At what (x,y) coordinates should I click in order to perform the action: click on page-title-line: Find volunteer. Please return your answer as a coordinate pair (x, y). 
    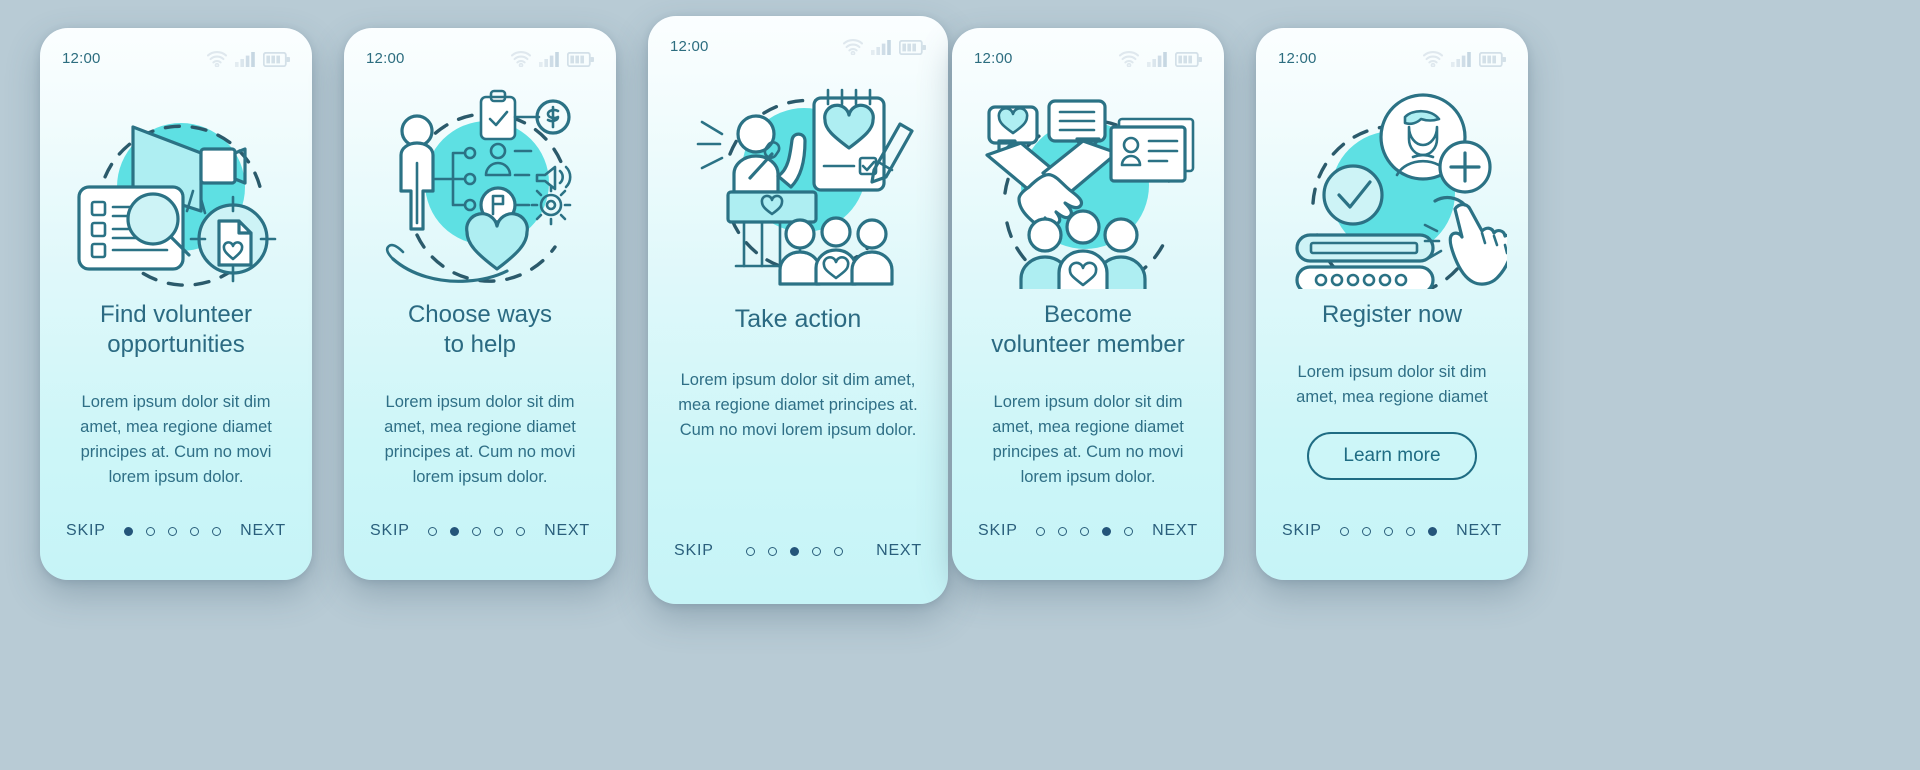
    Looking at the image, I should click on (176, 314).